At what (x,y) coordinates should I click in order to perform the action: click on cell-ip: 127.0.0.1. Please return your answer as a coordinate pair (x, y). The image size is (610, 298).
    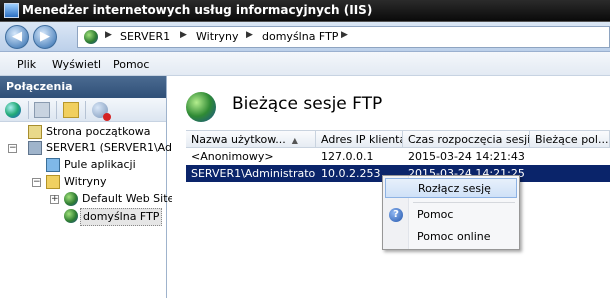
    Looking at the image, I should click on (347, 156).